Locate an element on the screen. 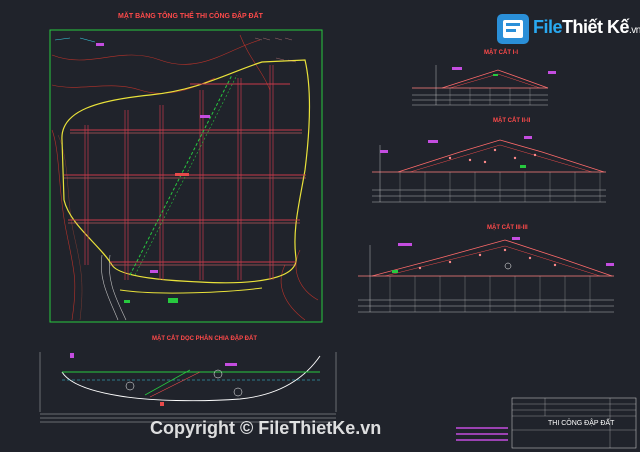 This screenshot has width=640, height=452. profile-title: MẶT CẮT DỌC PHÂN CHIA ĐẬP ĐẤT is located at coordinates (204, 339).